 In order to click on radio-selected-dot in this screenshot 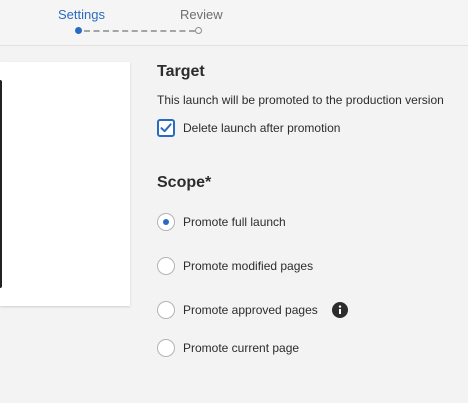, I will do `click(166, 222)`.